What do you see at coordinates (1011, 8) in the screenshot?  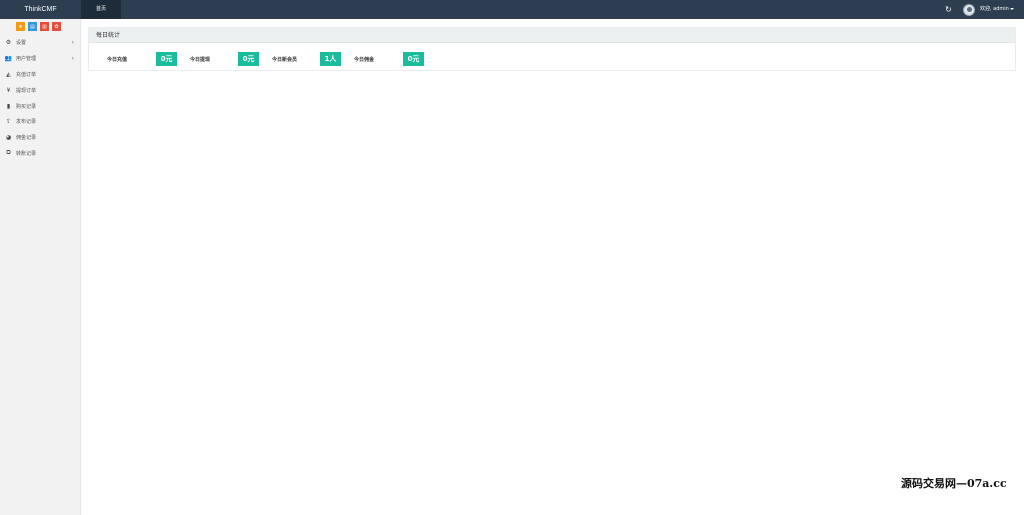 I see `caret-down-icon` at bounding box center [1011, 8].